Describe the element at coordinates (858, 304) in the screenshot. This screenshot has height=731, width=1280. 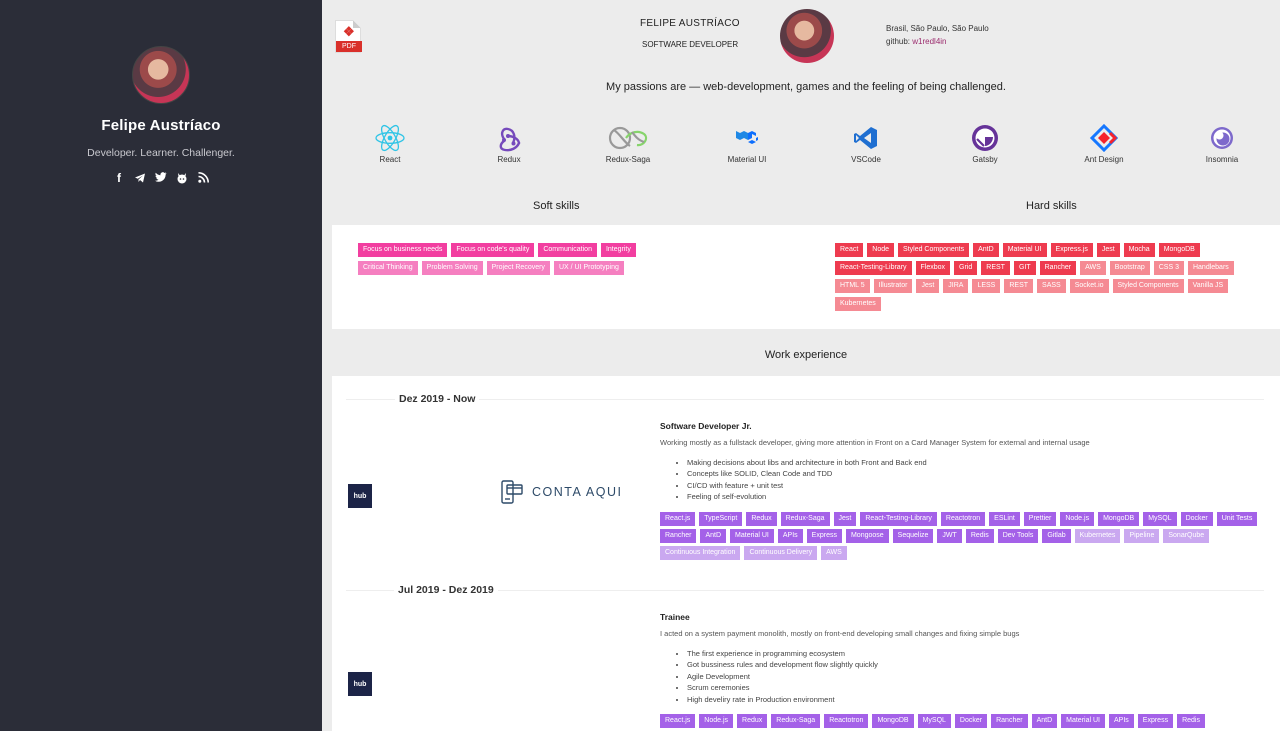
I see `skill-tag: Kubernetes` at that location.